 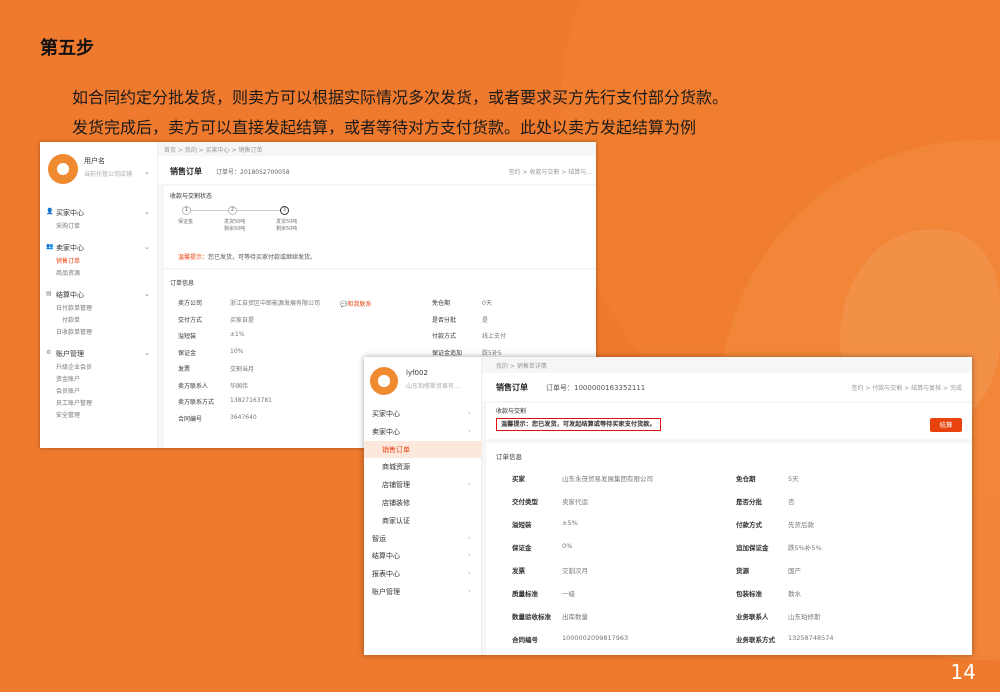 What do you see at coordinates (441, 303) in the screenshot?
I see `field-label: 免仓期` at bounding box center [441, 303].